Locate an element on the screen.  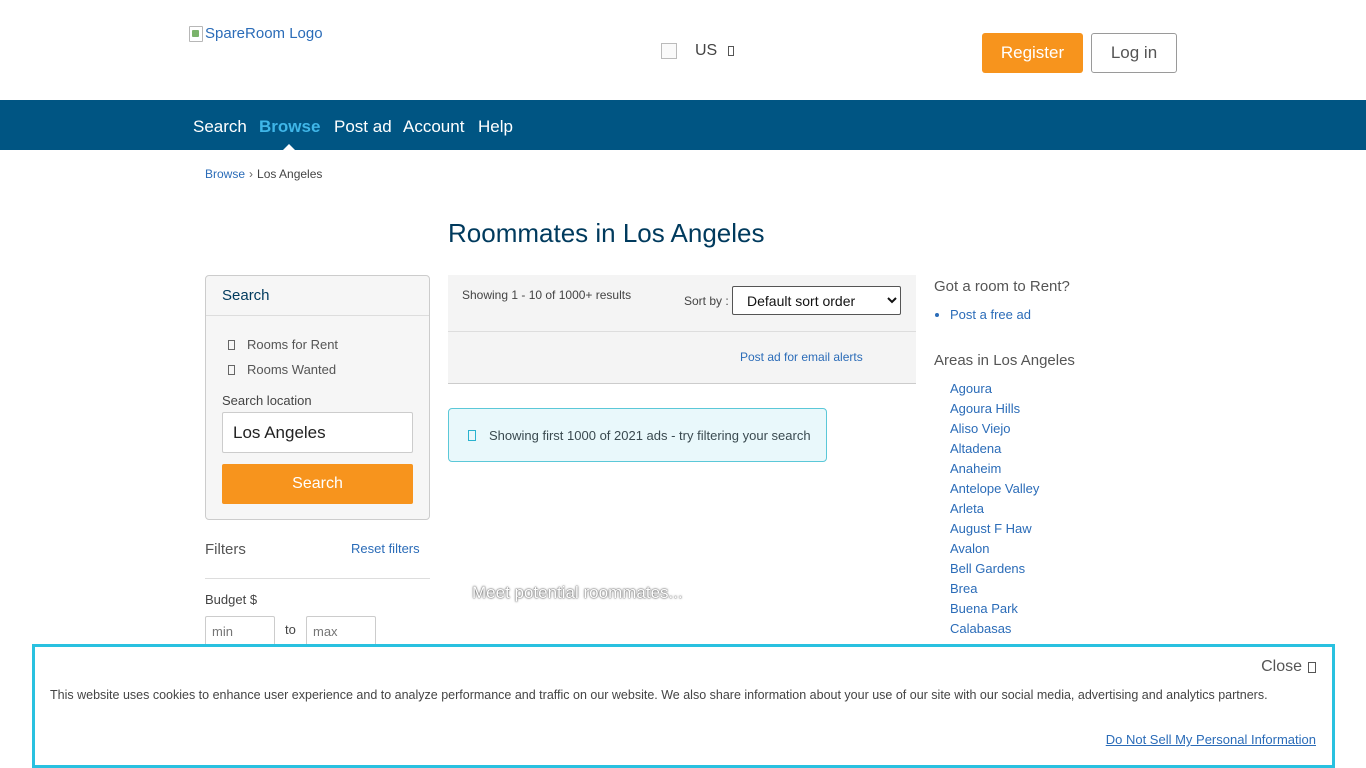
list-item: Buena Park is located at coordinates (994, 610).